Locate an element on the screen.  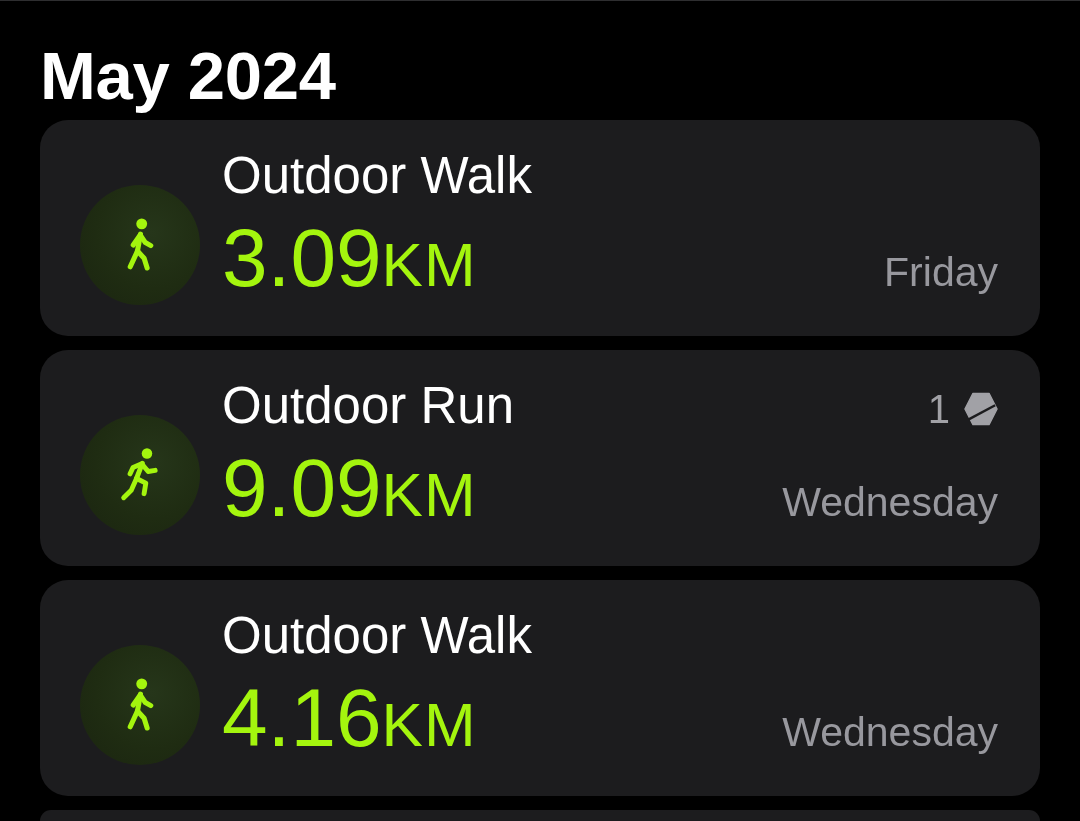
workout-title: Outdoor Run is located at coordinates (368, 406).